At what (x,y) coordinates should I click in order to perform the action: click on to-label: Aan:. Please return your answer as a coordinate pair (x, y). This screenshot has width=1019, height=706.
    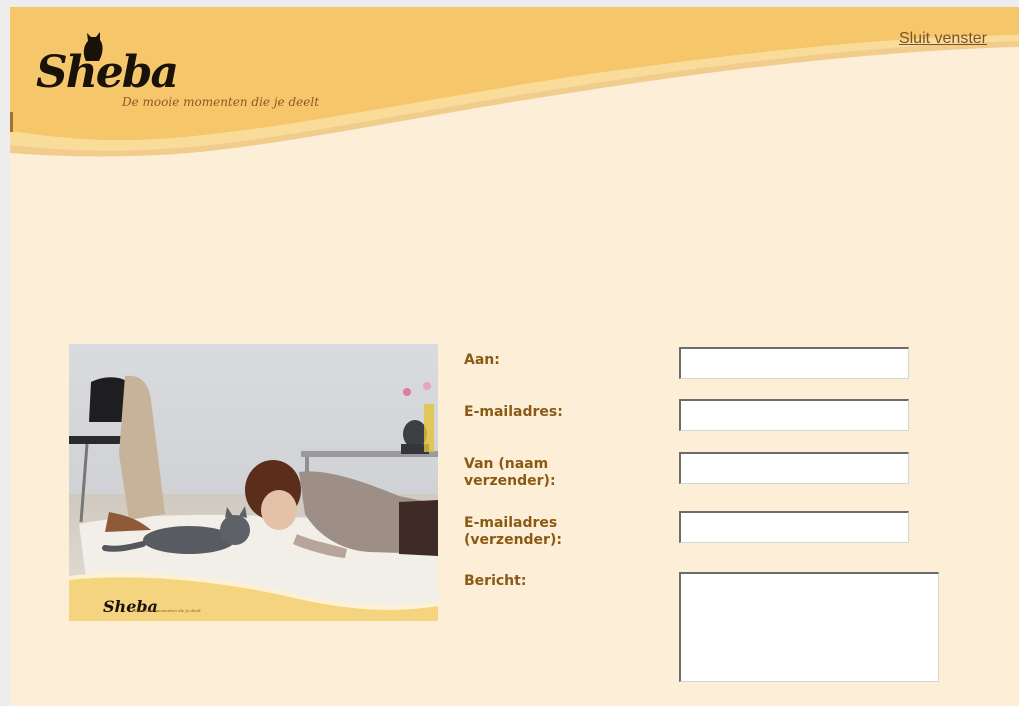
    Looking at the image, I should click on (482, 360).